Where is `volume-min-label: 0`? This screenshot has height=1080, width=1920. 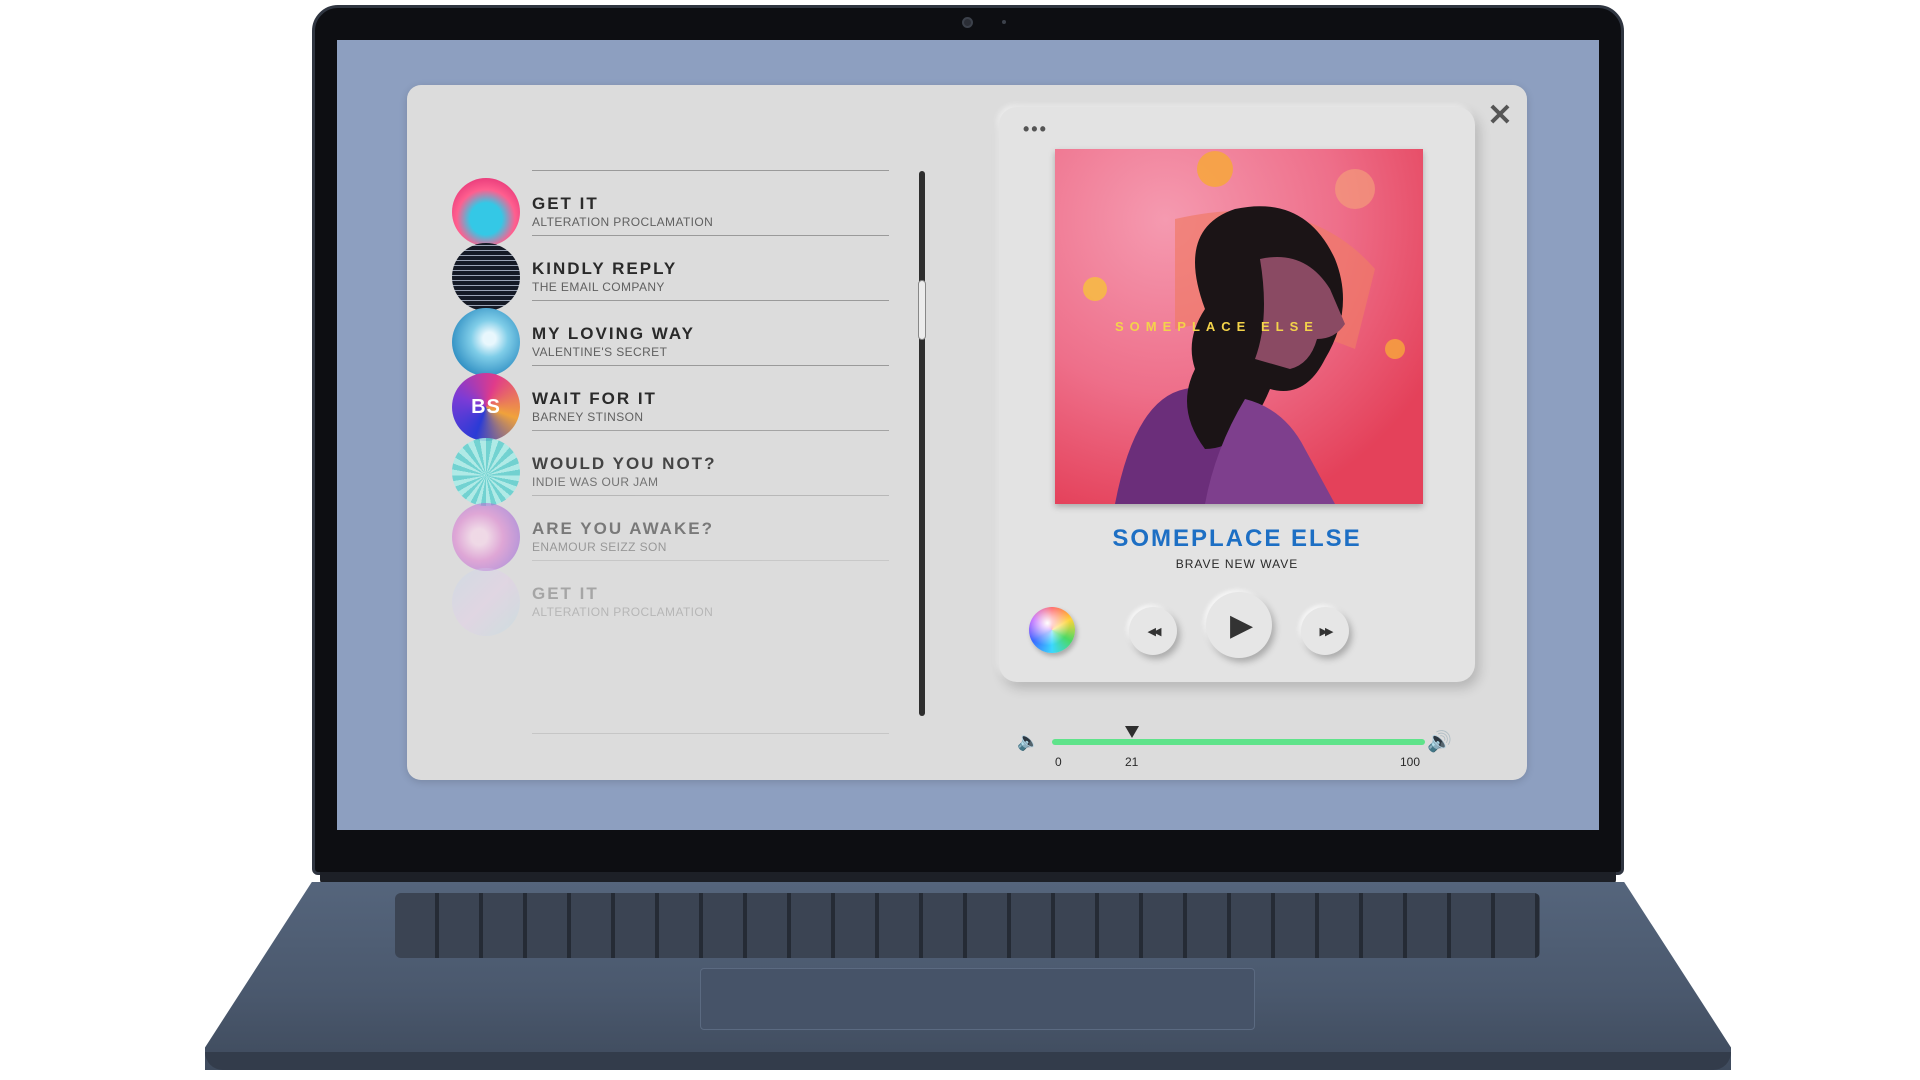 volume-min-label: 0 is located at coordinates (1058, 762).